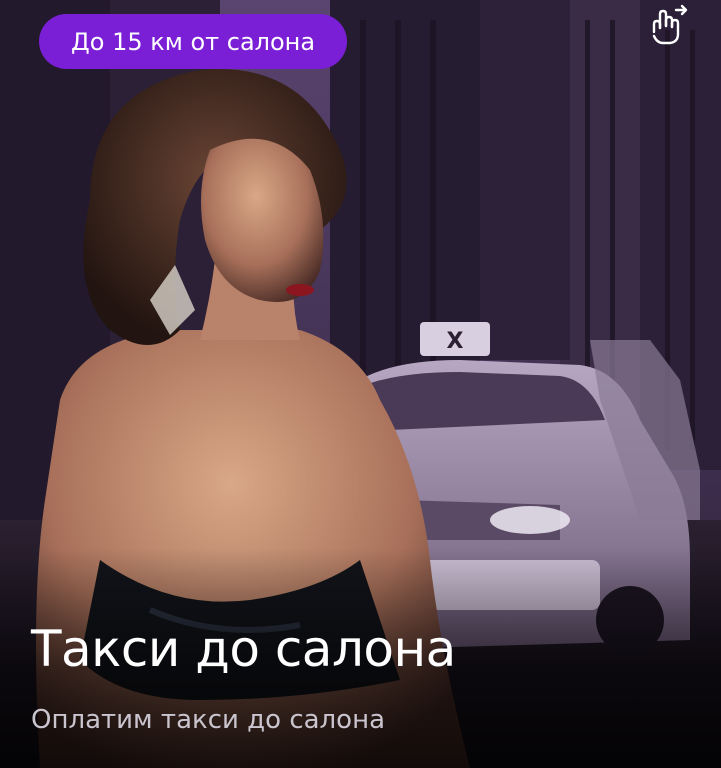 The image size is (721, 768). I want to click on distance-badge: До 15 км от салона, so click(193, 41).